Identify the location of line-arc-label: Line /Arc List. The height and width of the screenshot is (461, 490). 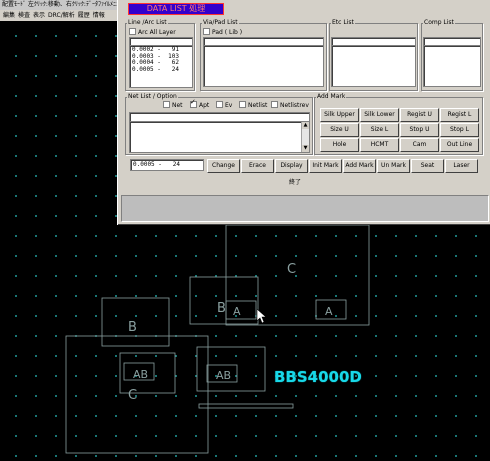
(147, 22).